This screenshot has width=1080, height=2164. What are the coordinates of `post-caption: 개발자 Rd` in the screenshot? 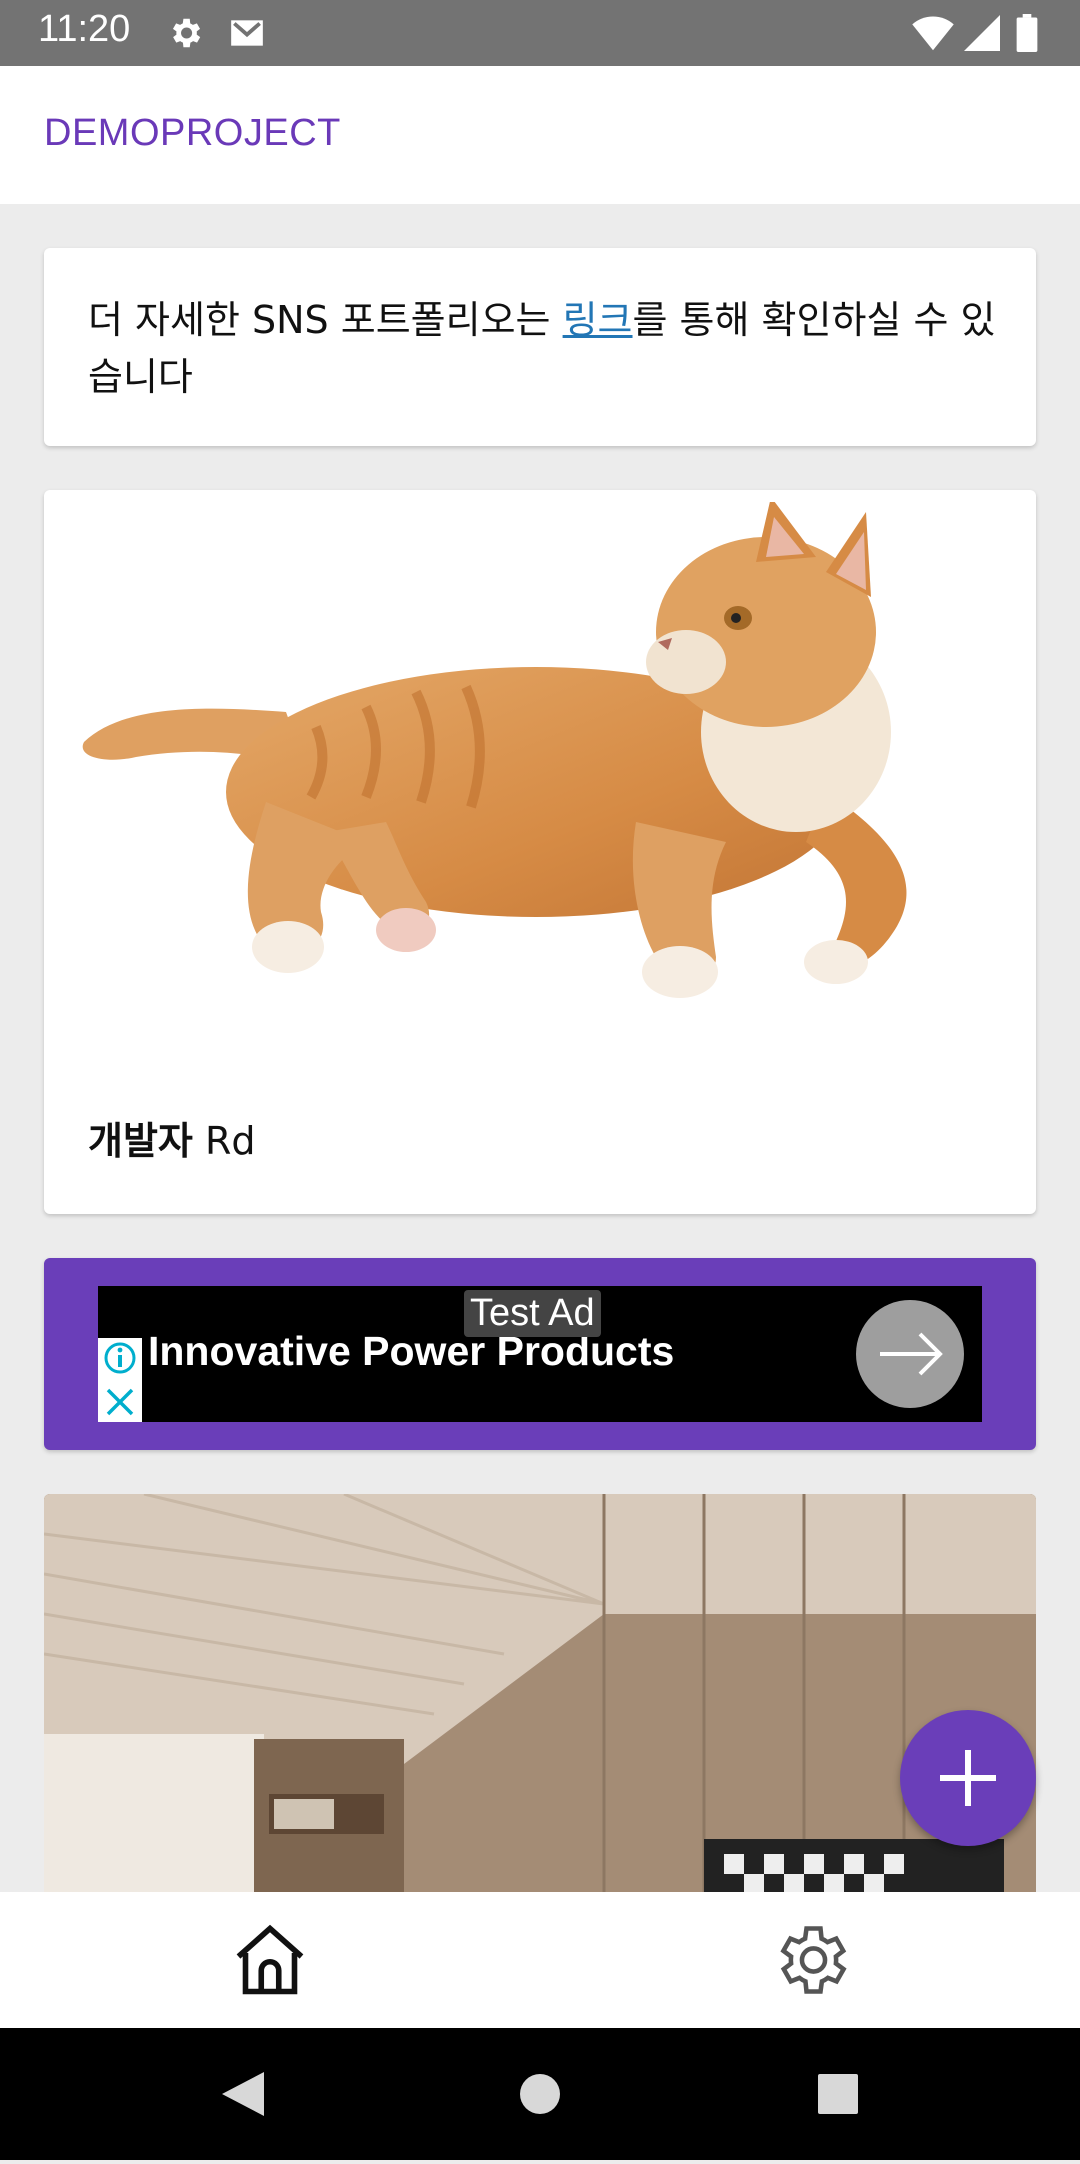 It's located at (172, 1137).